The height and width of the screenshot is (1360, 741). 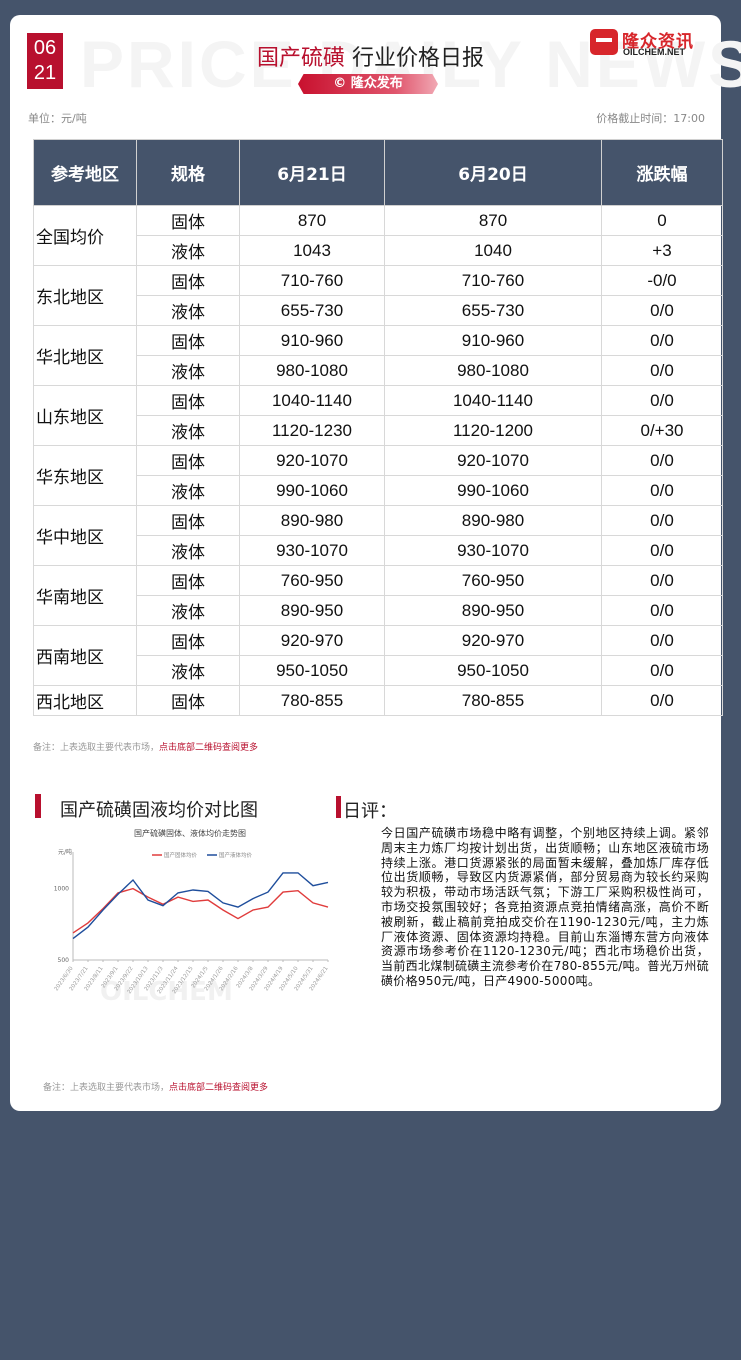 I want to click on table-row: 华南地区 固体 760-950 760-950 0/0, so click(x=378, y=595).